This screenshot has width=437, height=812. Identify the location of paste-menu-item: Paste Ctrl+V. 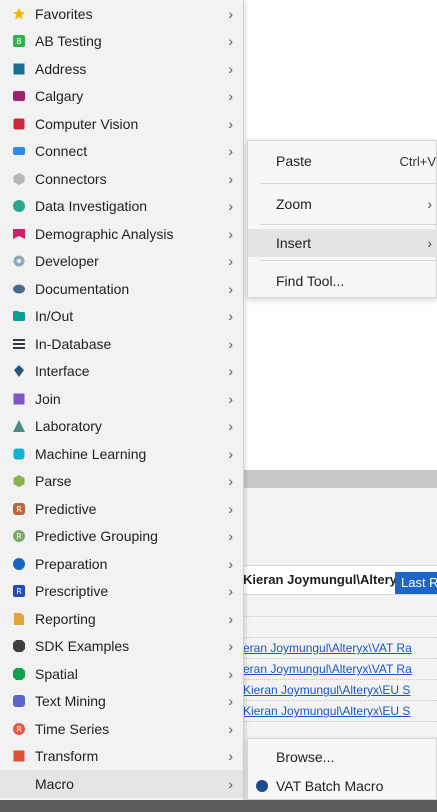
(342, 161).